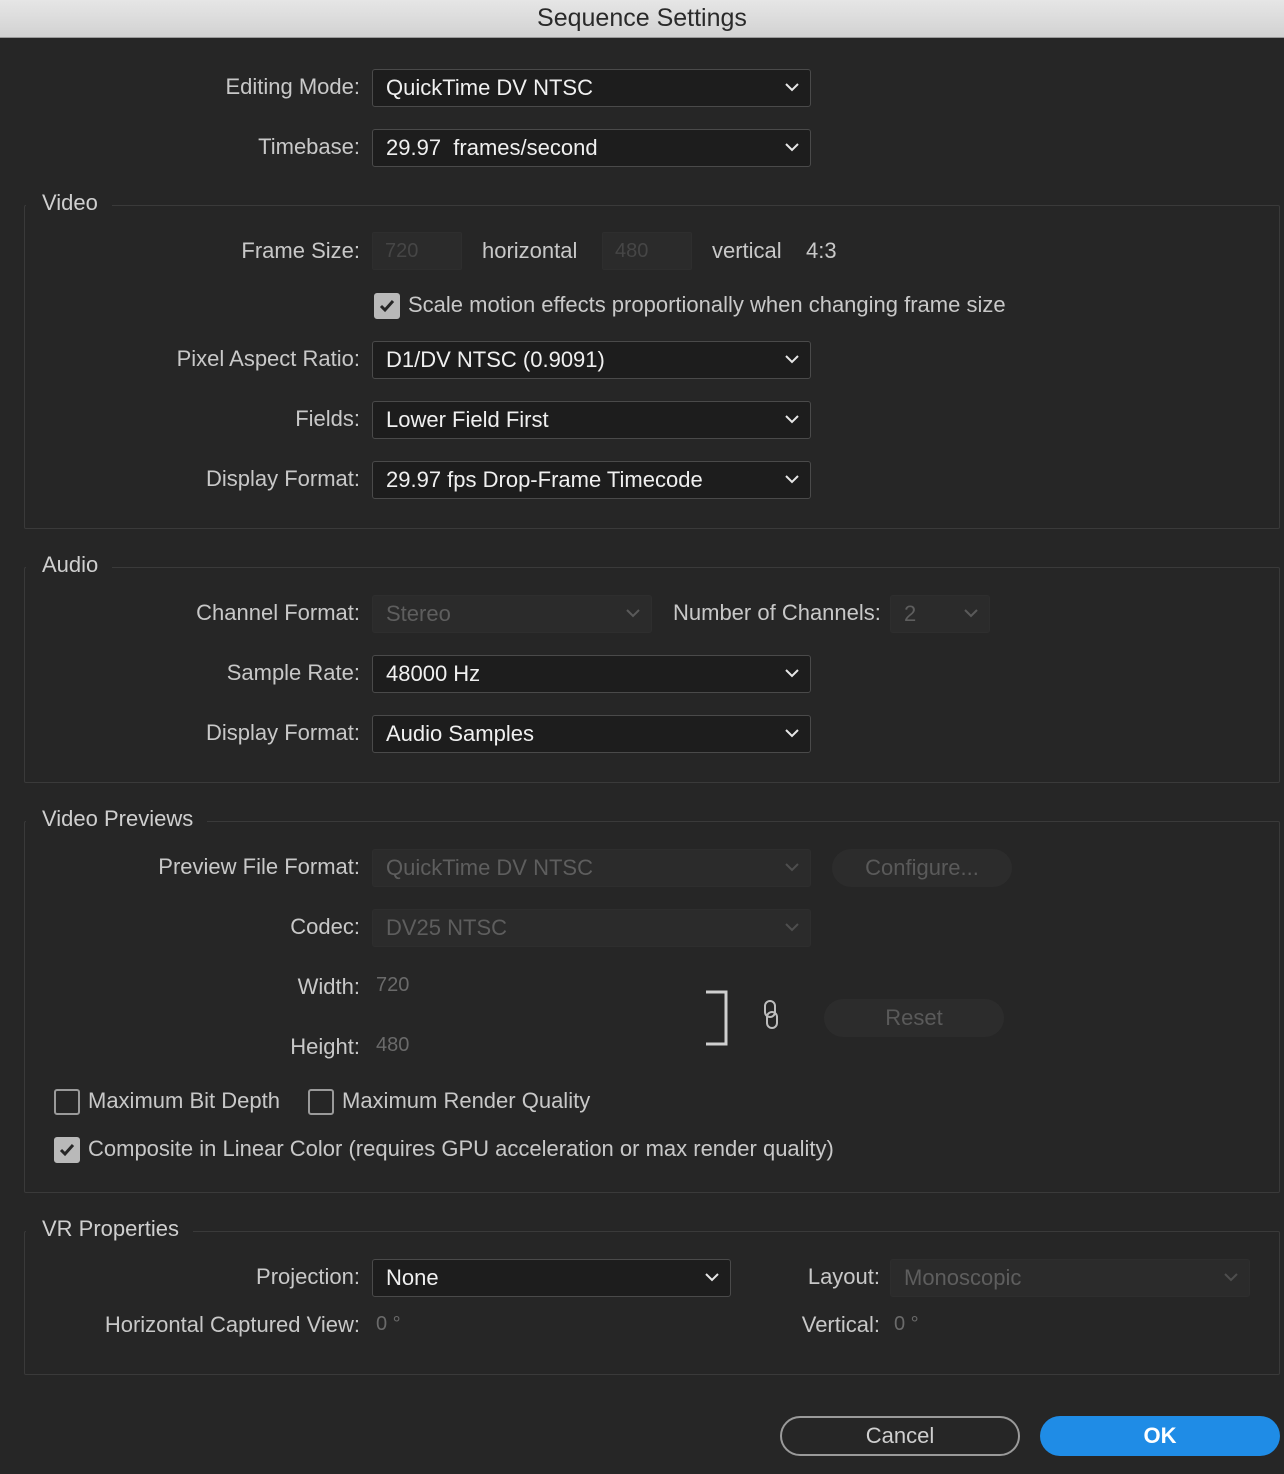 The width and height of the screenshot is (1284, 1474). I want to click on video-previews-legend: Video Previews, so click(117, 819).